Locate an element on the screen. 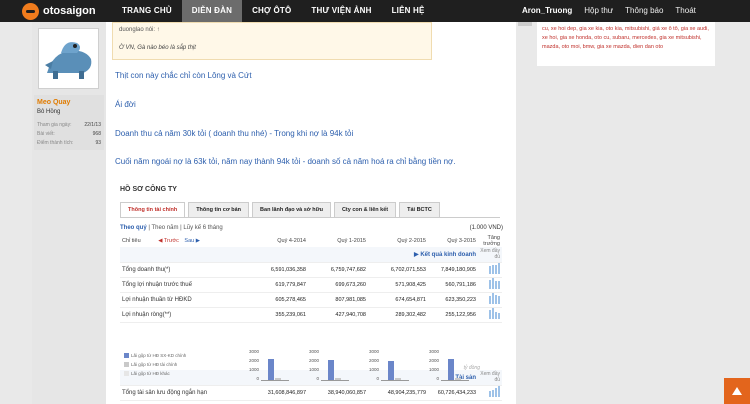  legend-item: Lãi gộp từ HĐ tài chính is located at coordinates (155, 364).